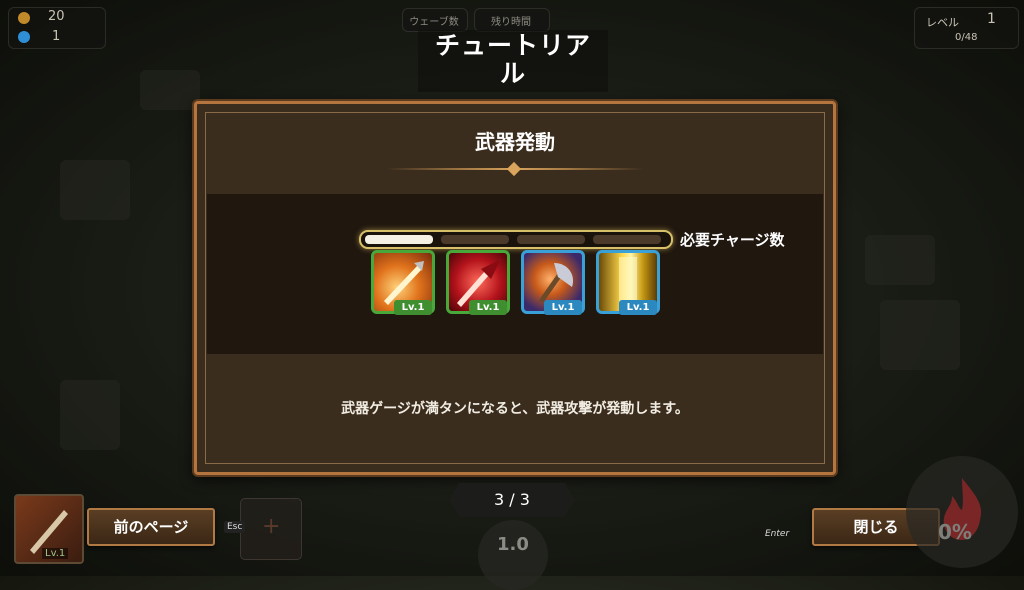 This screenshot has height=590, width=1024. I want to click on coin-count: 20, so click(56, 16).